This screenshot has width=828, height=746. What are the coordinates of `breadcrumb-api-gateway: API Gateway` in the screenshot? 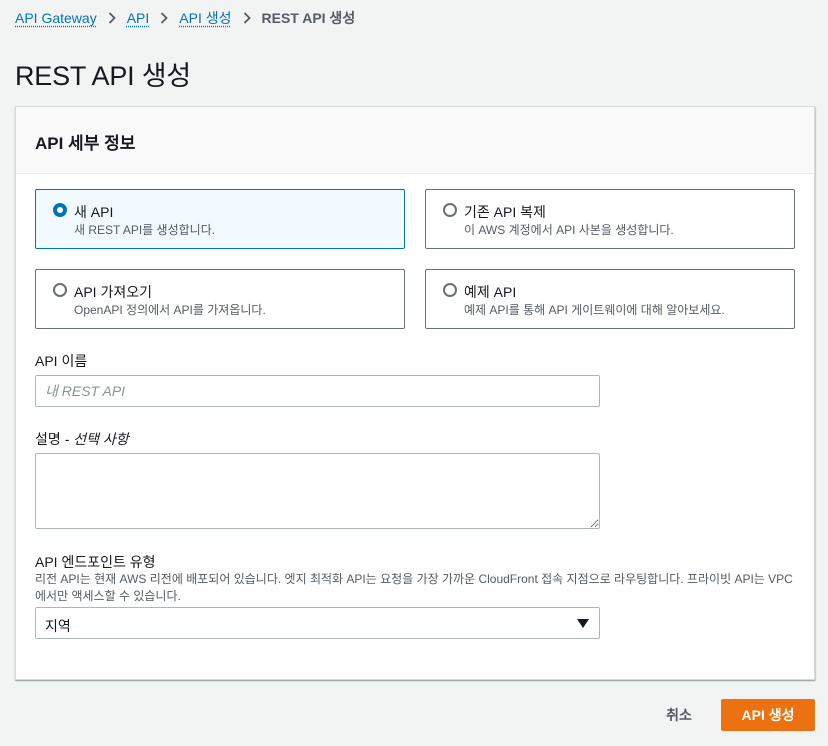 It's located at (56, 18).